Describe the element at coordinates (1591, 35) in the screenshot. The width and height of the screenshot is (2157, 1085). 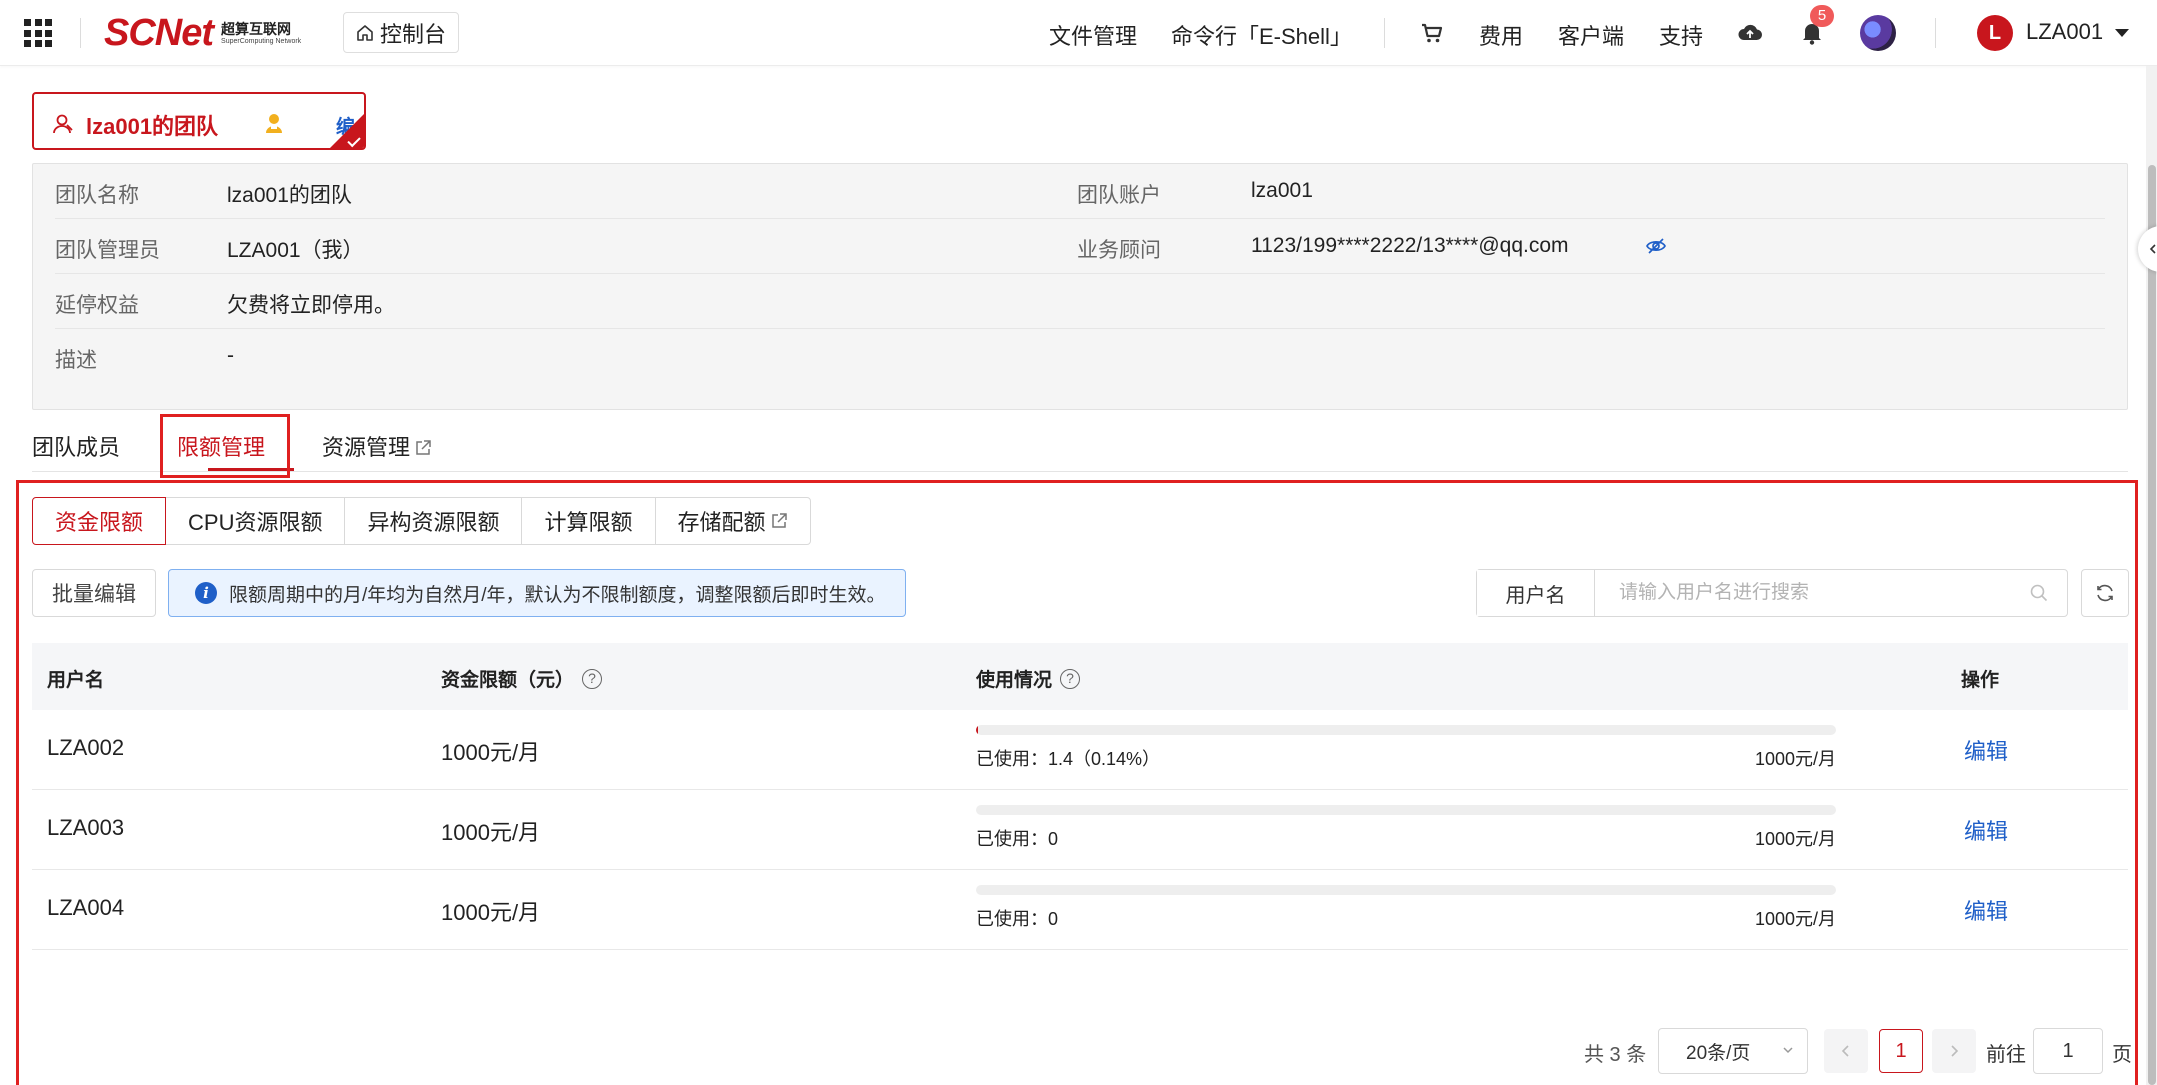
I see `nav-client: 客户端` at that location.